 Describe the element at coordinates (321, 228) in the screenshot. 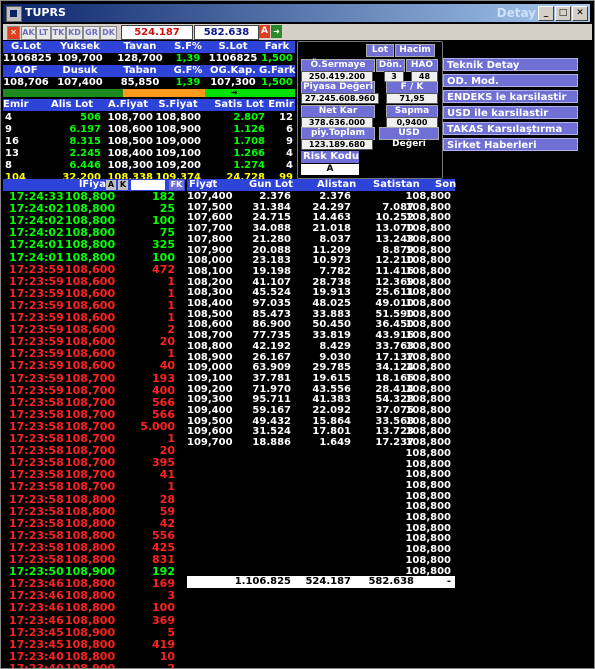

I see `distribution-row: 107,700 34.088 21.018 13.070 108,800` at that location.